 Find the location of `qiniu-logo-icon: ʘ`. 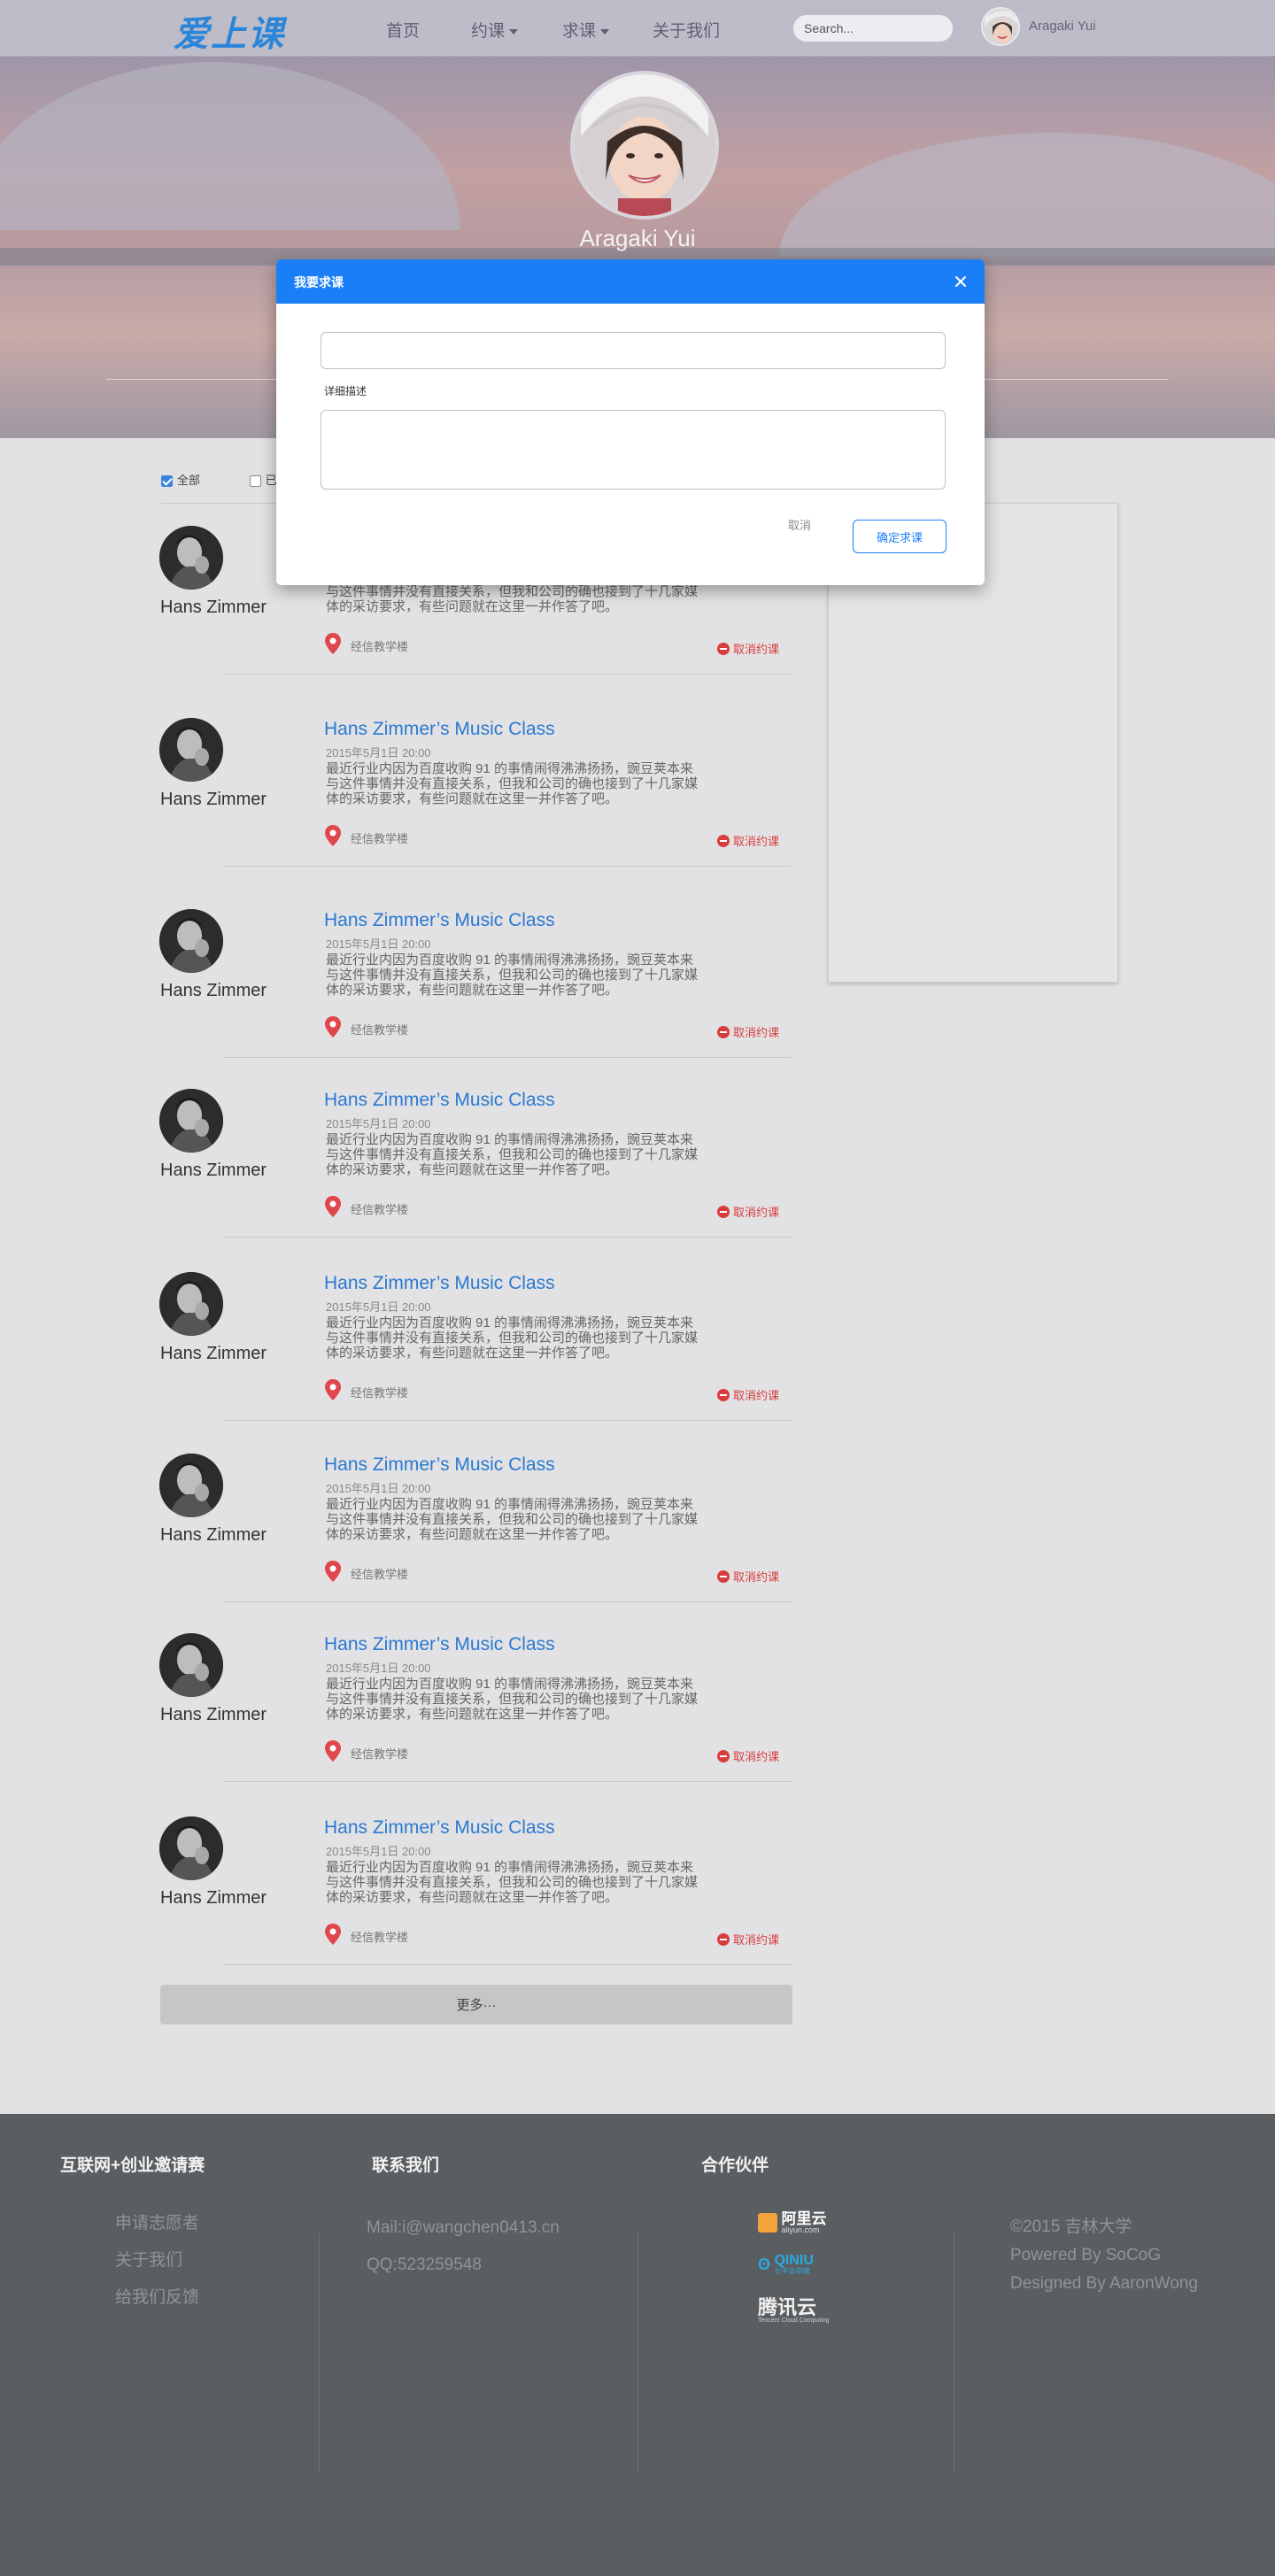

qiniu-logo-icon: ʘ is located at coordinates (764, 2264).